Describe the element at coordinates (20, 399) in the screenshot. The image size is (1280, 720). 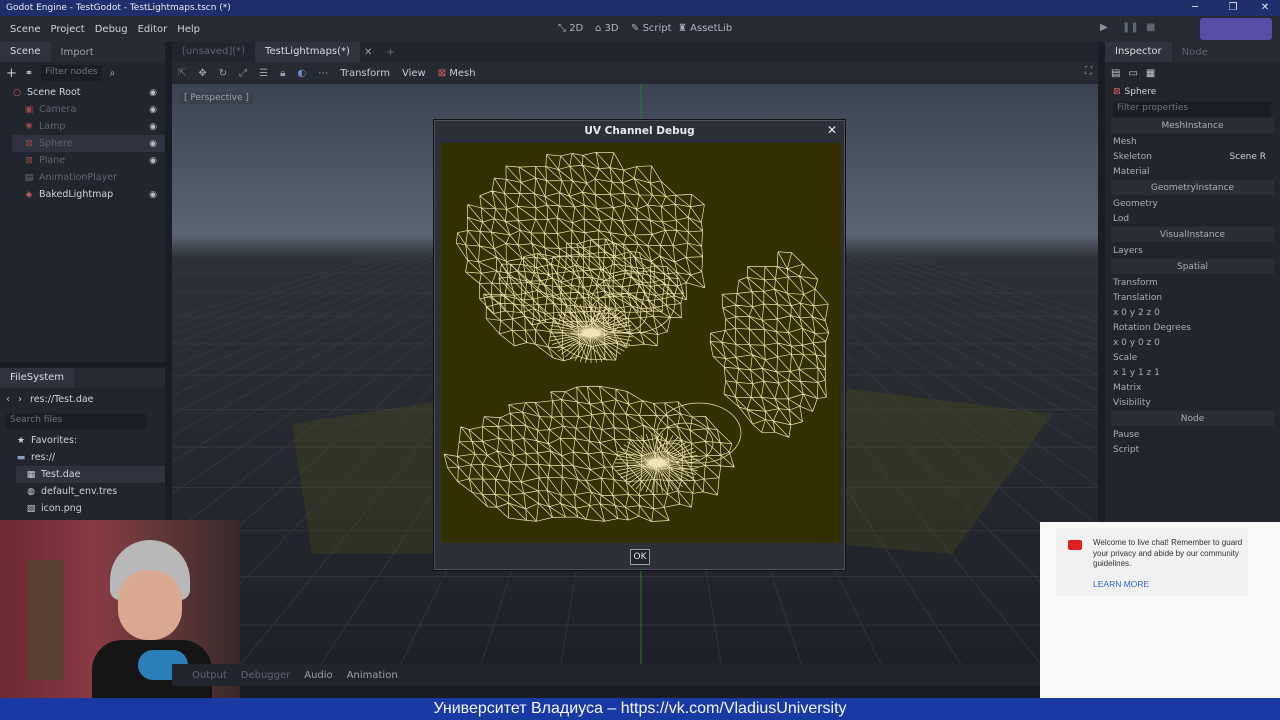
I see `forward-icon: ›` at that location.